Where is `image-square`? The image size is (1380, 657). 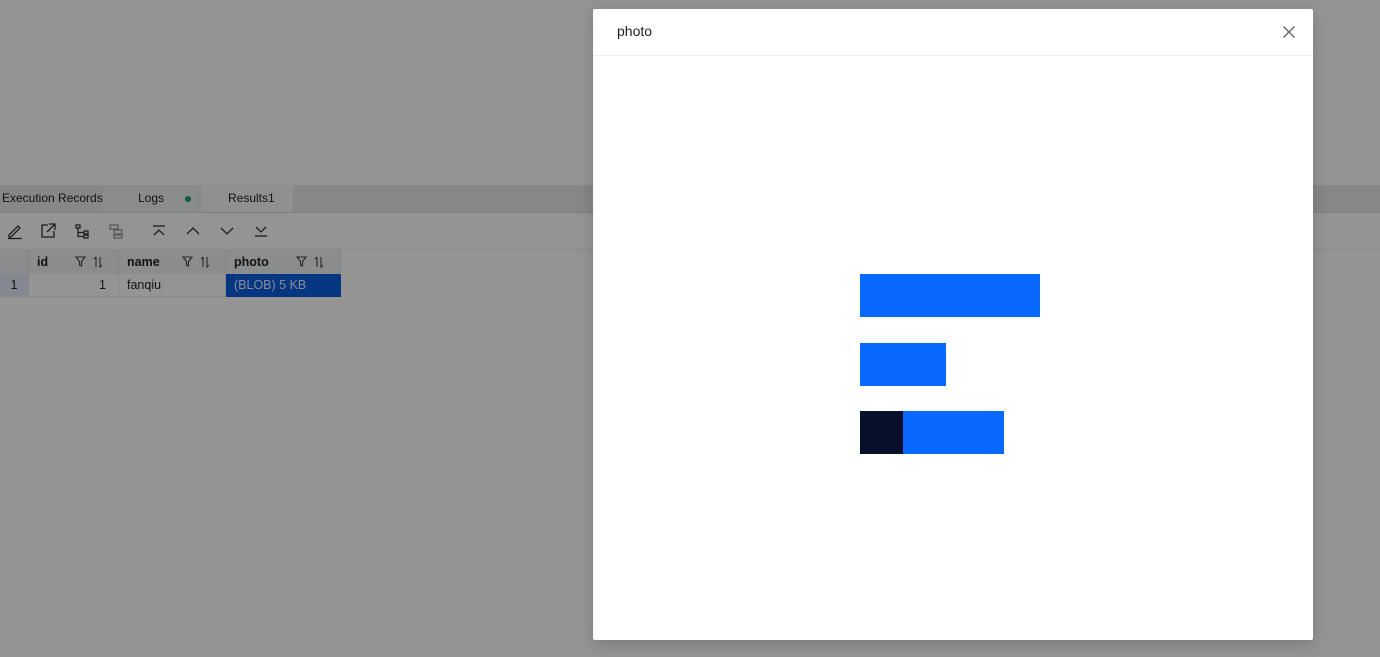 image-square is located at coordinates (881, 432).